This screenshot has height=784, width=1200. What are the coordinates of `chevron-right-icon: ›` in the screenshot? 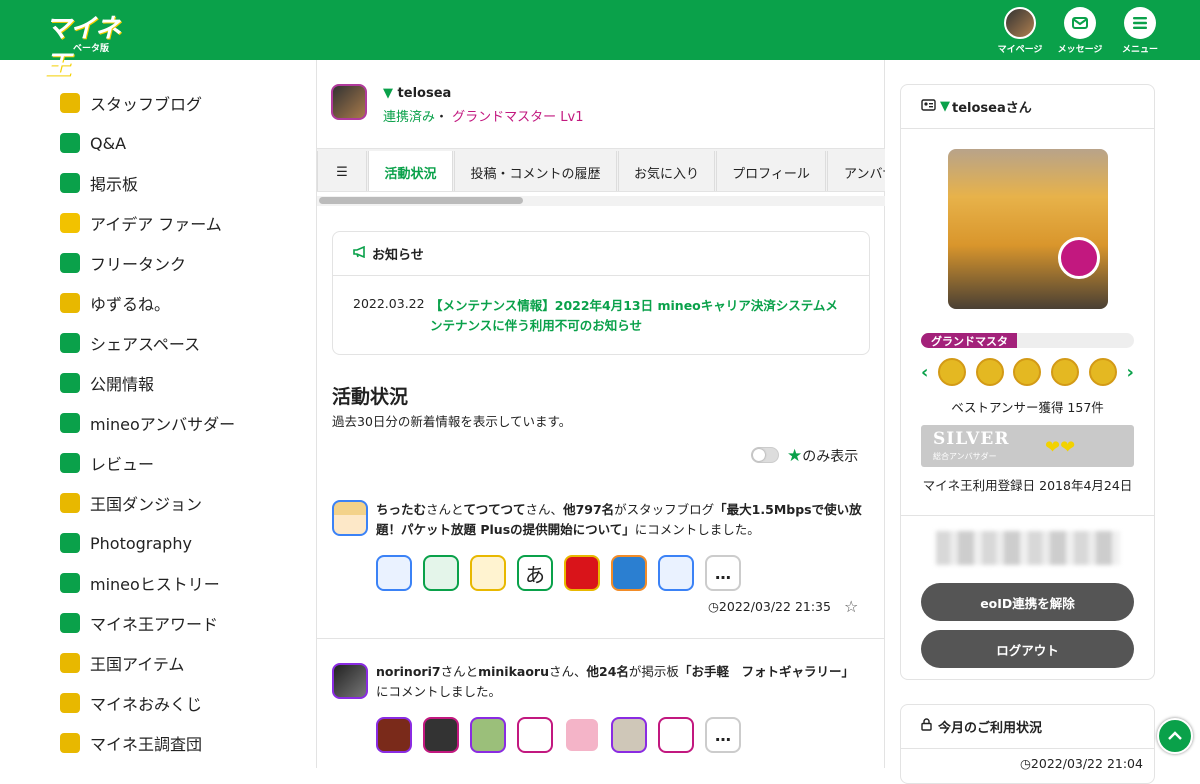 It's located at (1130, 372).